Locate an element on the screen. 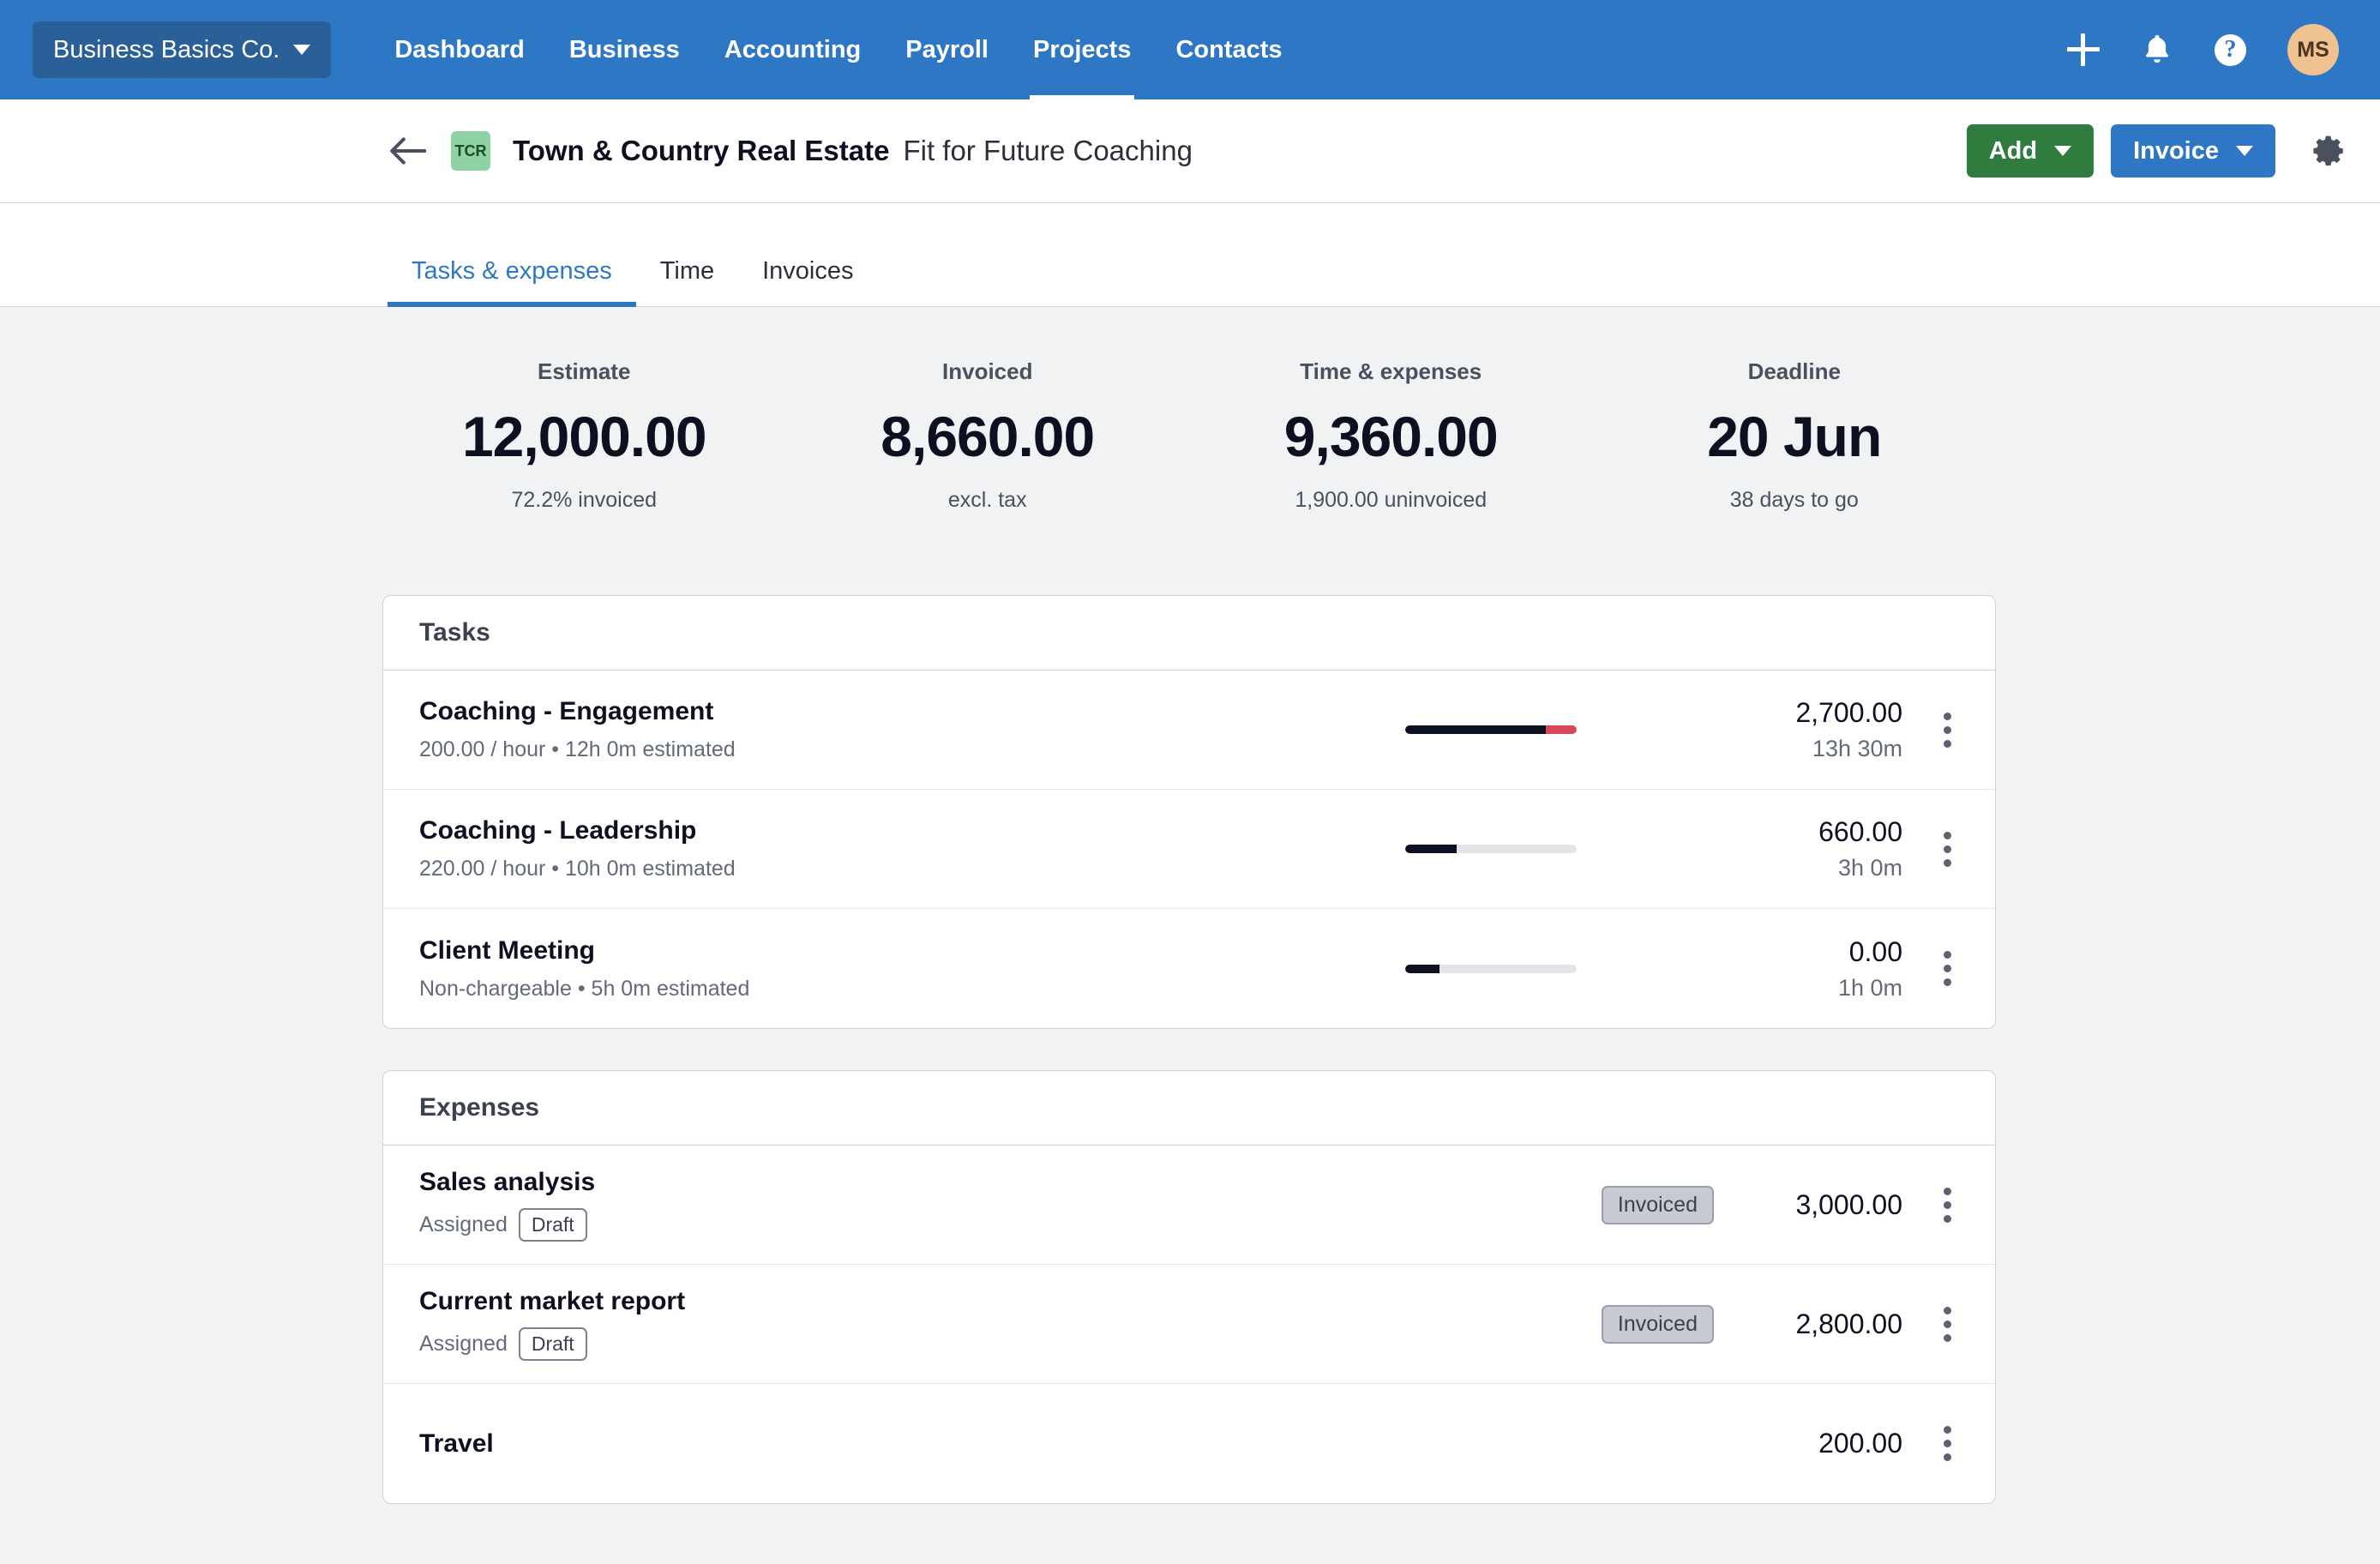 This screenshot has height=1564, width=2380. client-avatar-badge: TCR is located at coordinates (471, 151).